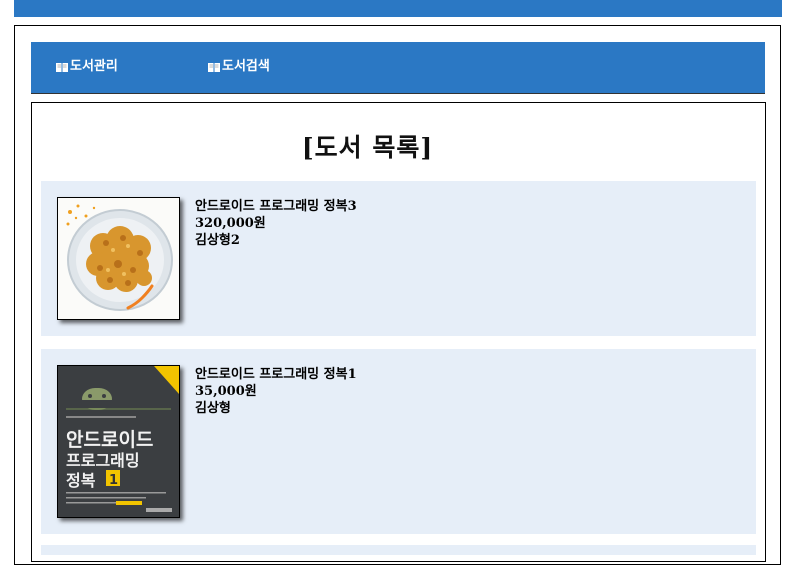 Image resolution: width=795 pixels, height=565 pixels. I want to click on book-card, so click(398, 550).